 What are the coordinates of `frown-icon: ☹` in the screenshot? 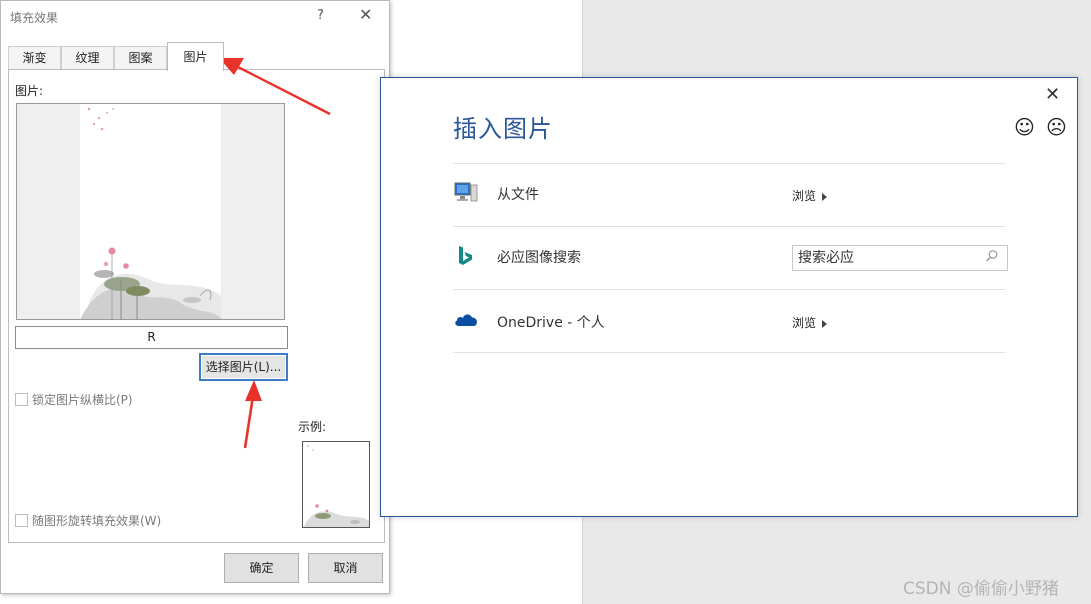 It's located at (1056, 127).